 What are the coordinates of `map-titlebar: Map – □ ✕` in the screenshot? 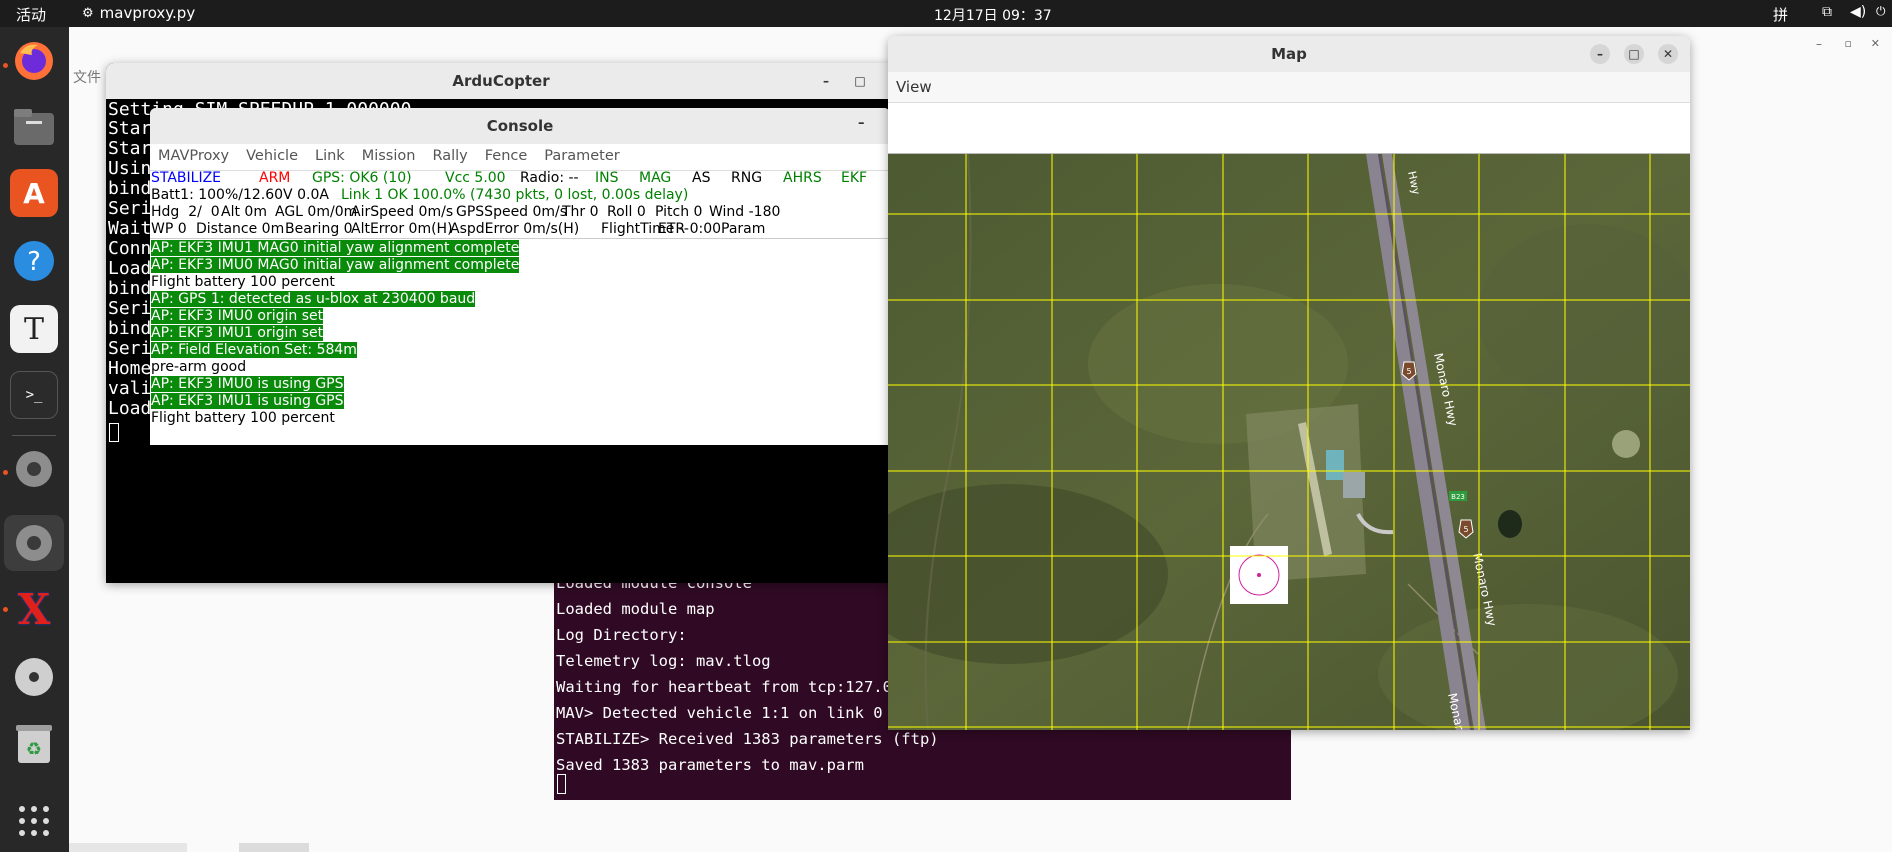 It's located at (1289, 54).